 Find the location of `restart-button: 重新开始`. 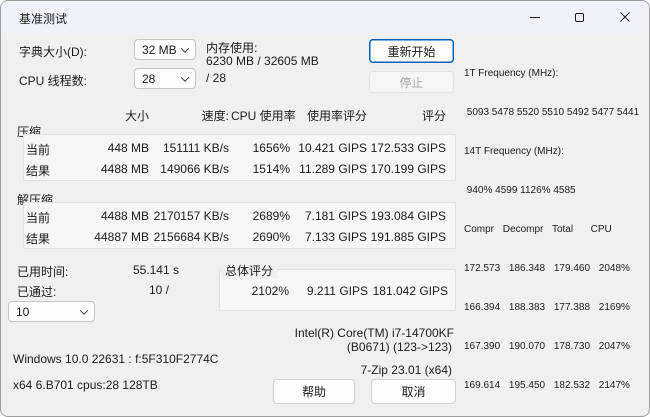

restart-button: 重新开始 is located at coordinates (411, 51).